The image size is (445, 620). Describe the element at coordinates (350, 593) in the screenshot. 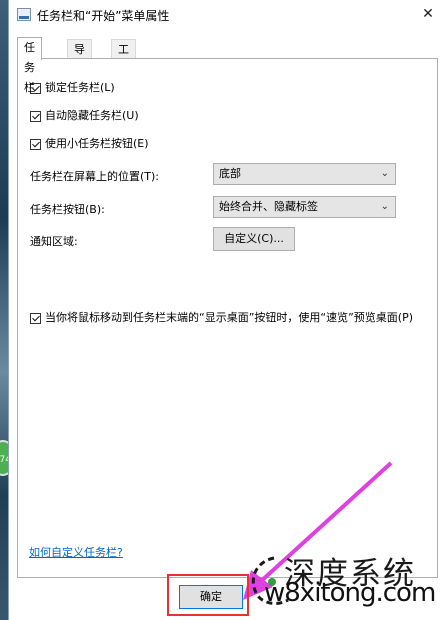

I see `watermark-domain: w8xitong.com` at that location.